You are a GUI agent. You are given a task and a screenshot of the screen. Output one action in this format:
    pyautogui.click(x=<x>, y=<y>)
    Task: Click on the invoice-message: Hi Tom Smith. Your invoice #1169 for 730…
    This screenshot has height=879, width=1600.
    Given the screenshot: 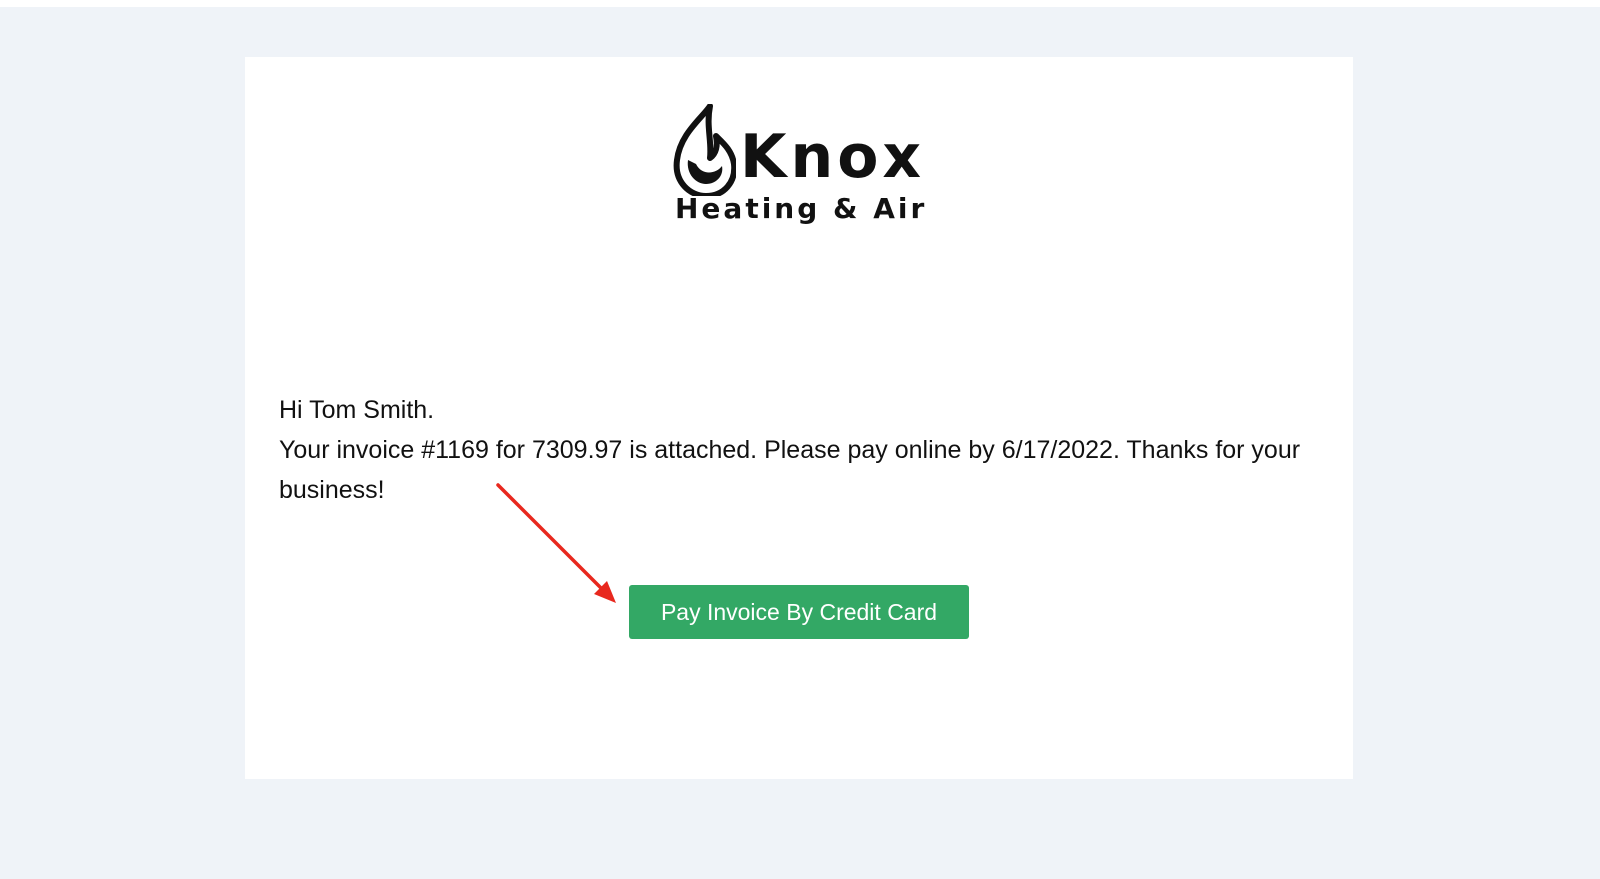 What is the action you would take?
    pyautogui.click(x=804, y=450)
    